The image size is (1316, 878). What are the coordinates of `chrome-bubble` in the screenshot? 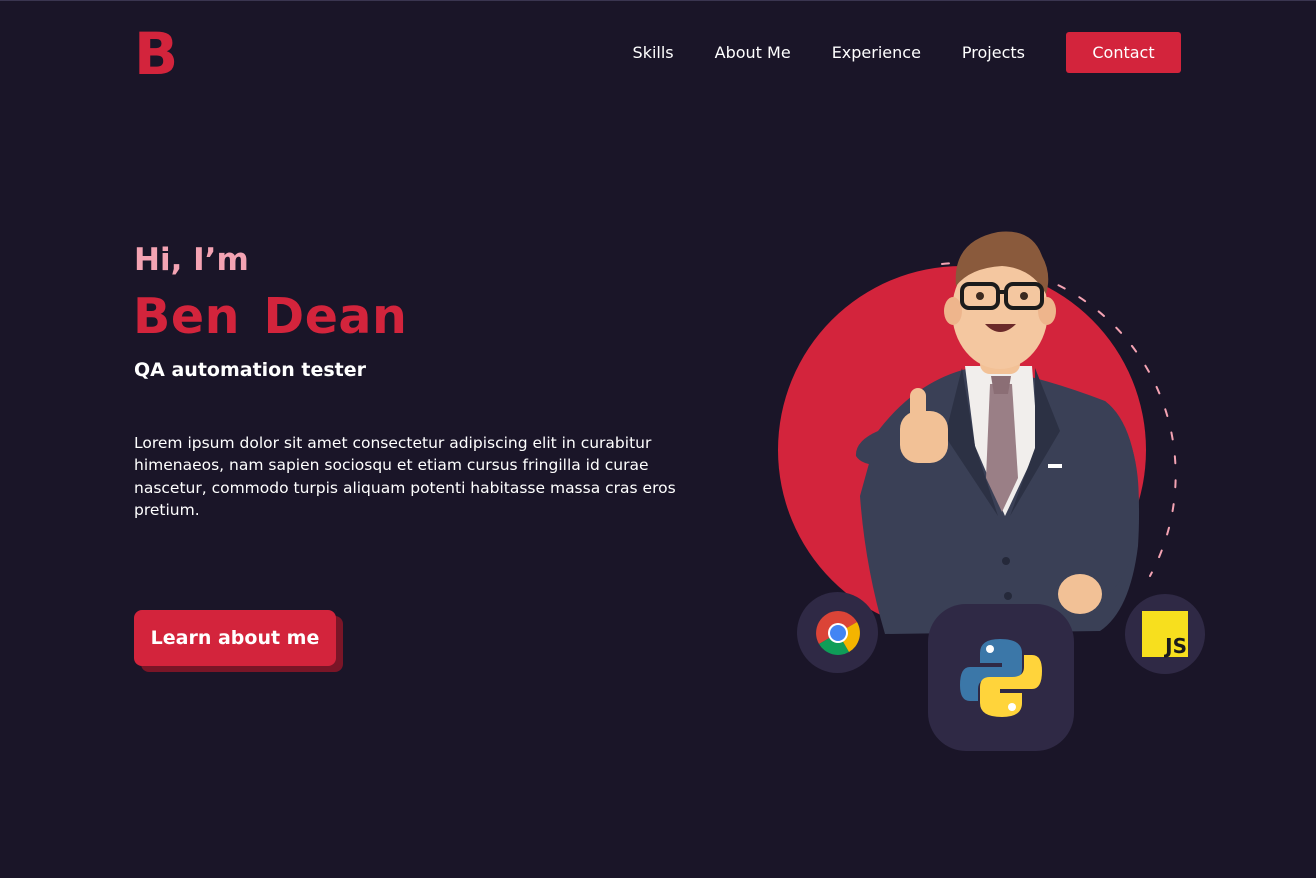 It's located at (837, 632).